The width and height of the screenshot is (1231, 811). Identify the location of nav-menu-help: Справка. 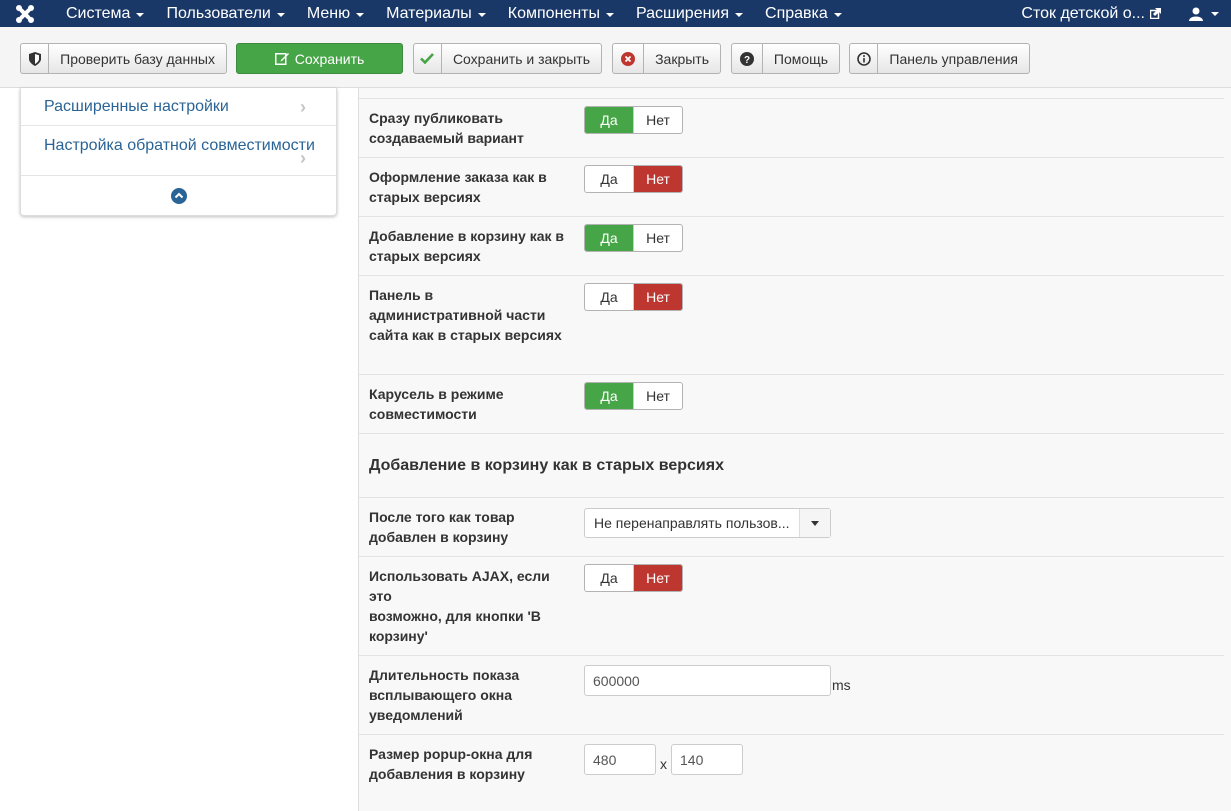
(803, 13).